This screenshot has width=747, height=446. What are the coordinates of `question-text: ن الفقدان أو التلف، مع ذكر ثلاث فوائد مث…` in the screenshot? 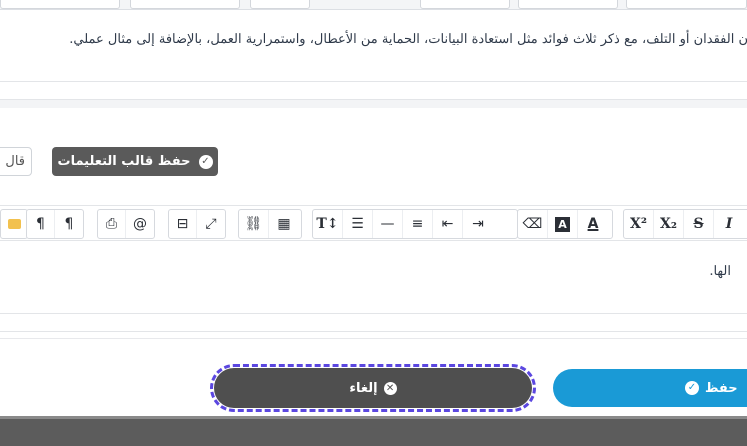 It's located at (408, 39).